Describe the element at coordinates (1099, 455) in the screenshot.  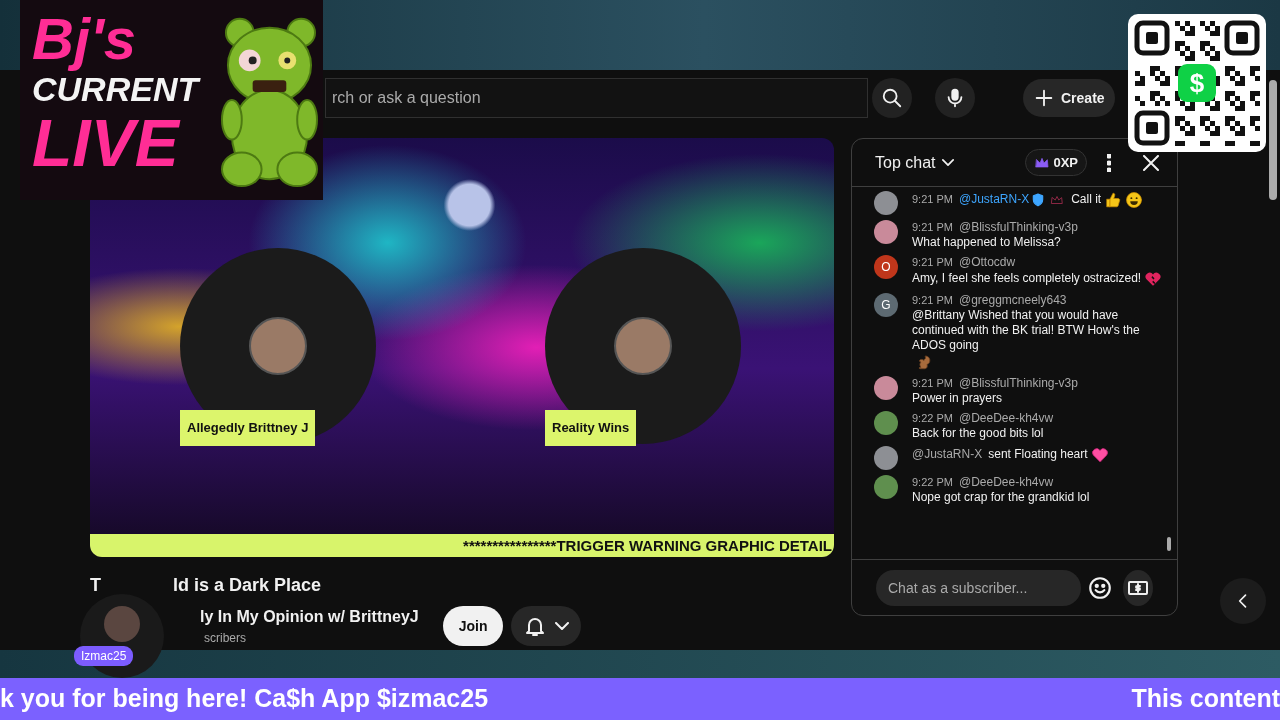
I see `heart-icon` at that location.